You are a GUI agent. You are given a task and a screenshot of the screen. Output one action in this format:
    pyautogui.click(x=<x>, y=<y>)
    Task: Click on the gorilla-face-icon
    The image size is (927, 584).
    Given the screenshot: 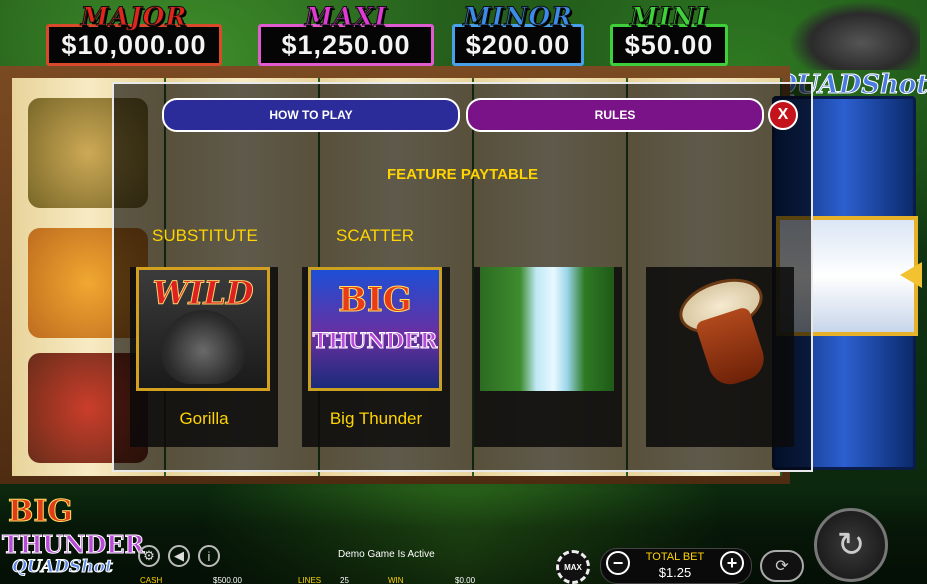 What is the action you would take?
    pyautogui.click(x=203, y=347)
    